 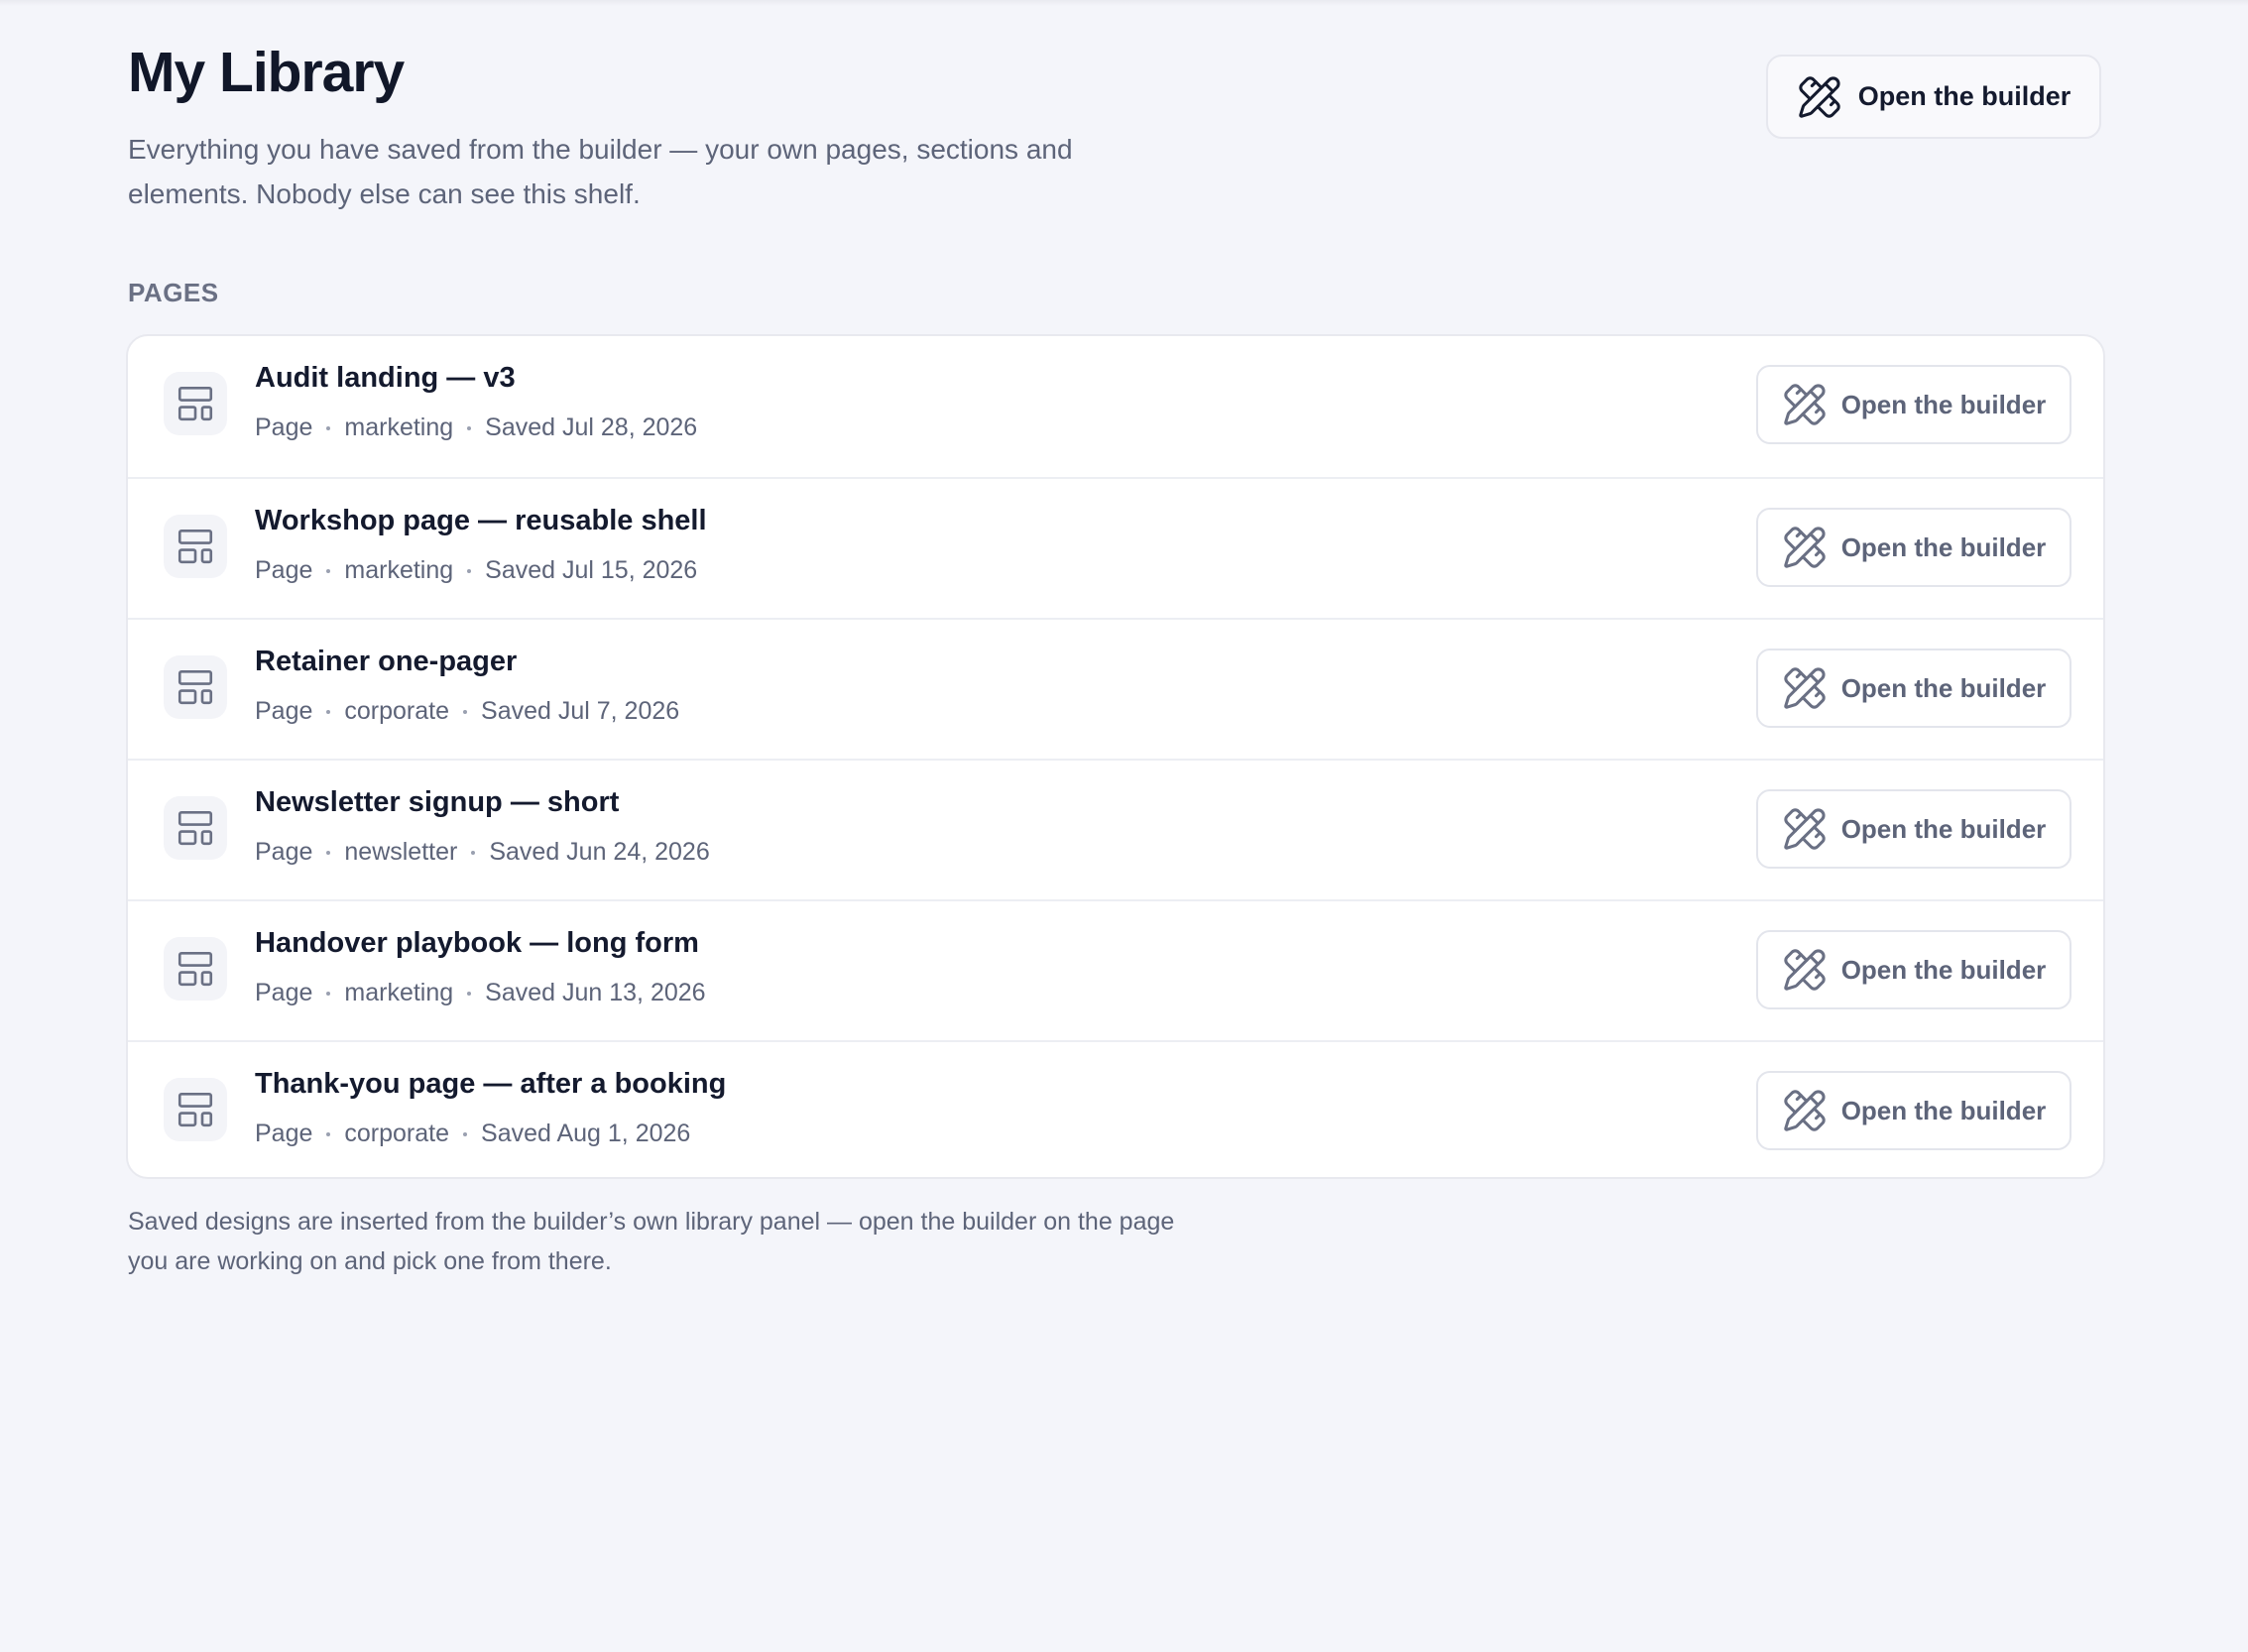 What do you see at coordinates (591, 427) in the screenshot?
I see `page-saved-date: Saved Jul 28, 2026` at bounding box center [591, 427].